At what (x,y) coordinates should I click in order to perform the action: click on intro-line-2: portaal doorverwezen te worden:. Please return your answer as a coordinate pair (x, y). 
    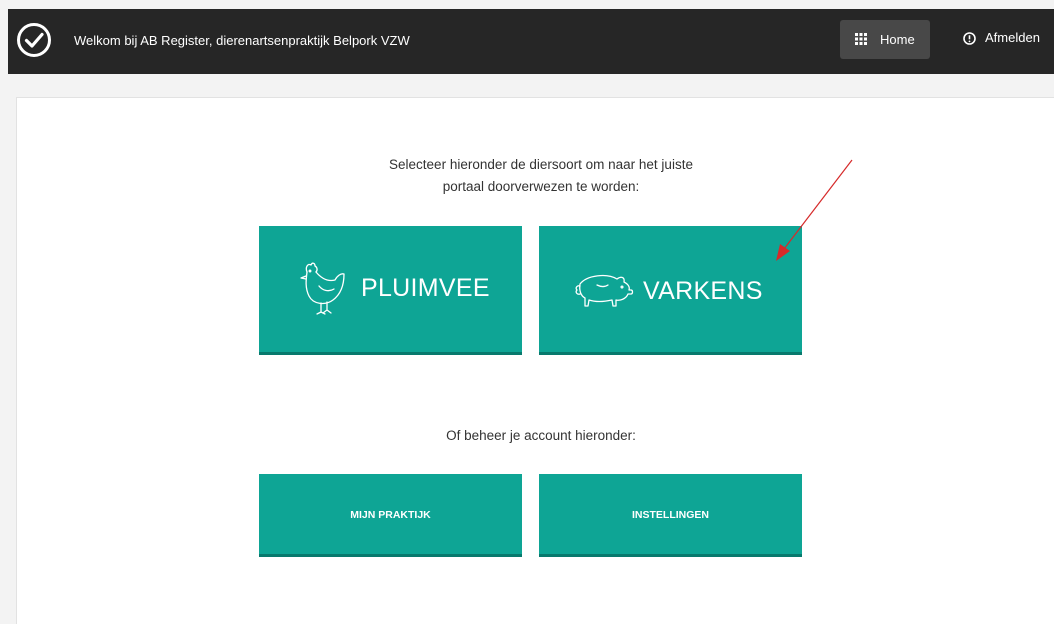
    Looking at the image, I should click on (541, 186).